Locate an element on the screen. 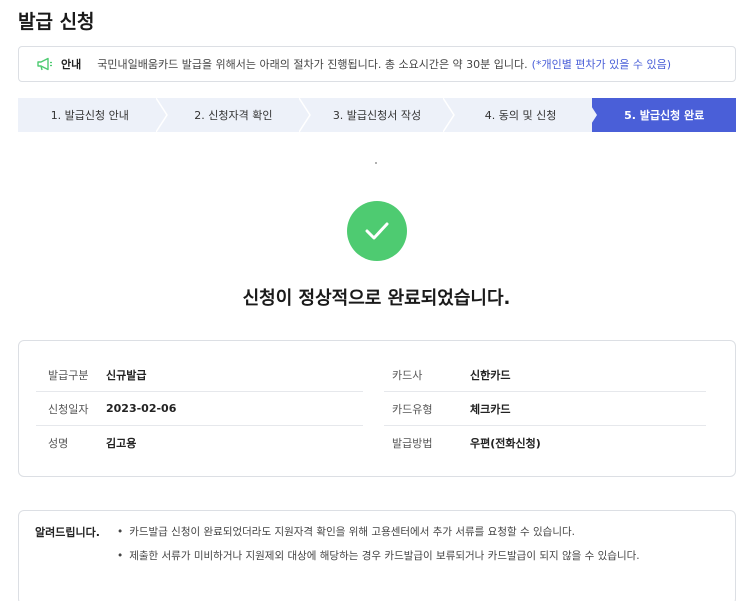 The height and width of the screenshot is (601, 753). step-2: 2. 신청자격 확인 is located at coordinates (236, 115).